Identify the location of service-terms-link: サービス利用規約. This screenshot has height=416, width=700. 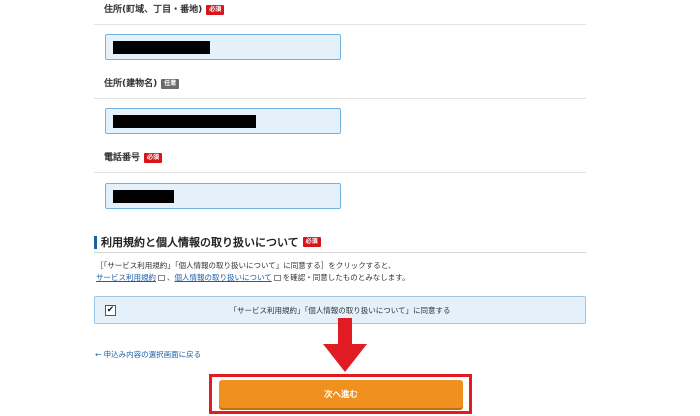
(126, 277).